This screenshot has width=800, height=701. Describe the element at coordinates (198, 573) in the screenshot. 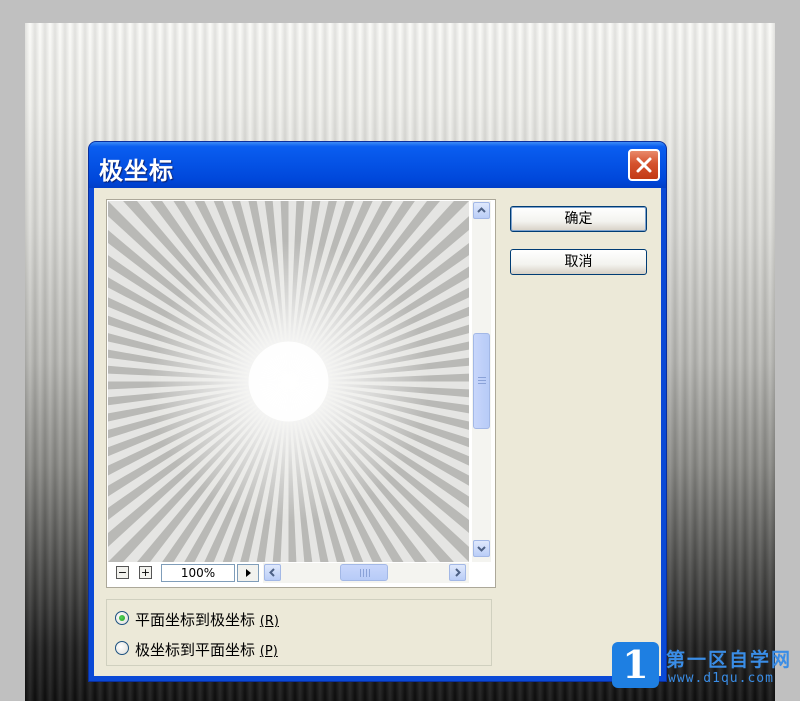

I see `zoom-level-field: 100%` at that location.